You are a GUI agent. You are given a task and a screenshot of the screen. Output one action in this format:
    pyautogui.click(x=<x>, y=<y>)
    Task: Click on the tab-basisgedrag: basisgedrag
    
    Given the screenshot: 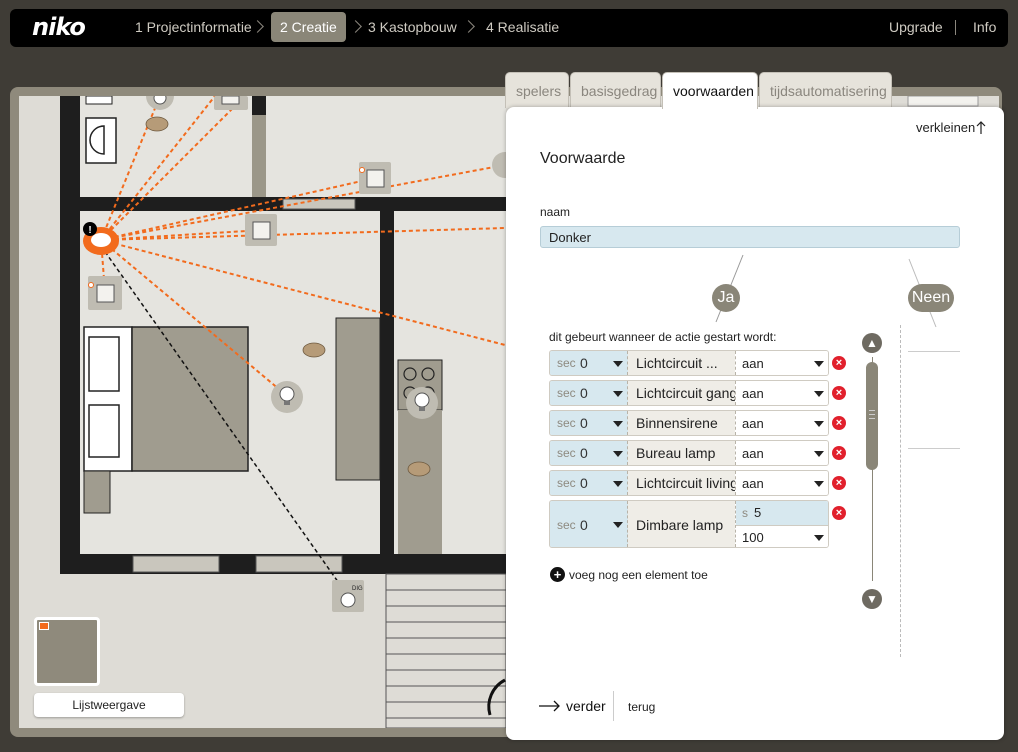 What is the action you would take?
    pyautogui.click(x=615, y=90)
    